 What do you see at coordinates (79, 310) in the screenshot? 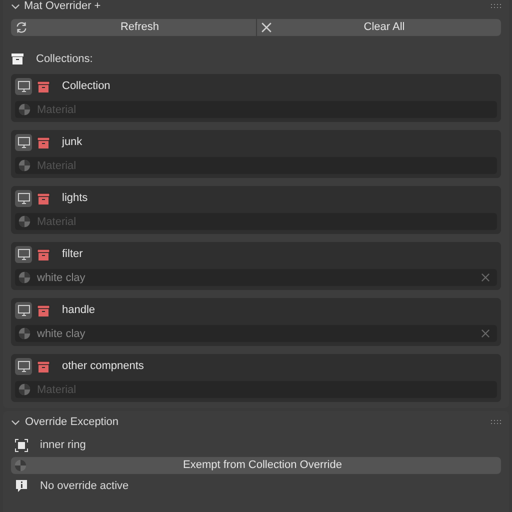
I see `collection-name: handle` at bounding box center [79, 310].